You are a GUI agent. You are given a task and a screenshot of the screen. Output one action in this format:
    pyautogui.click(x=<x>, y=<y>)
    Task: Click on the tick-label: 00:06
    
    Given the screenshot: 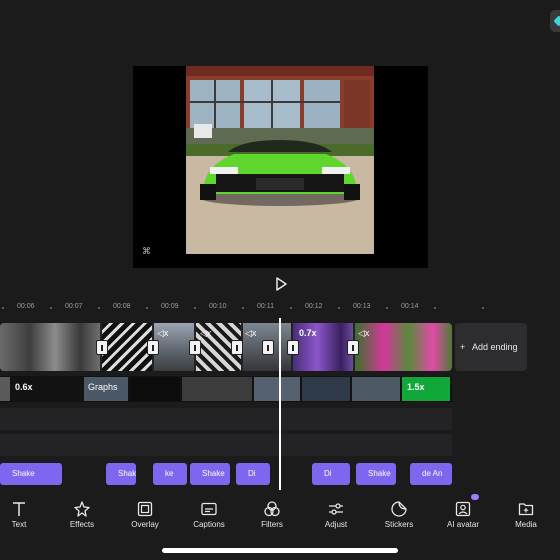 What is the action you would take?
    pyautogui.click(x=26, y=306)
    